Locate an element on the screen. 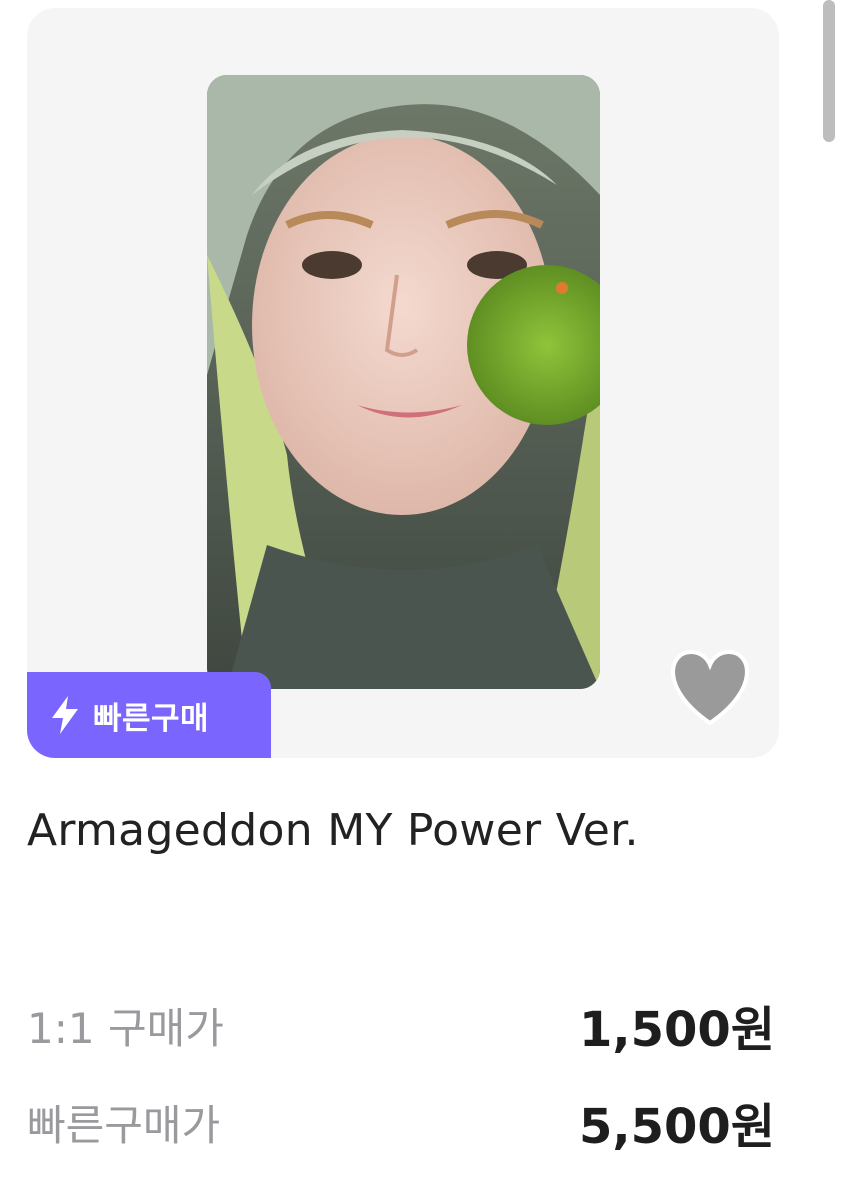 Image resolution: width=848 pixels, height=1200 pixels. price-label: 1:1 구매가 is located at coordinates (125, 1028).